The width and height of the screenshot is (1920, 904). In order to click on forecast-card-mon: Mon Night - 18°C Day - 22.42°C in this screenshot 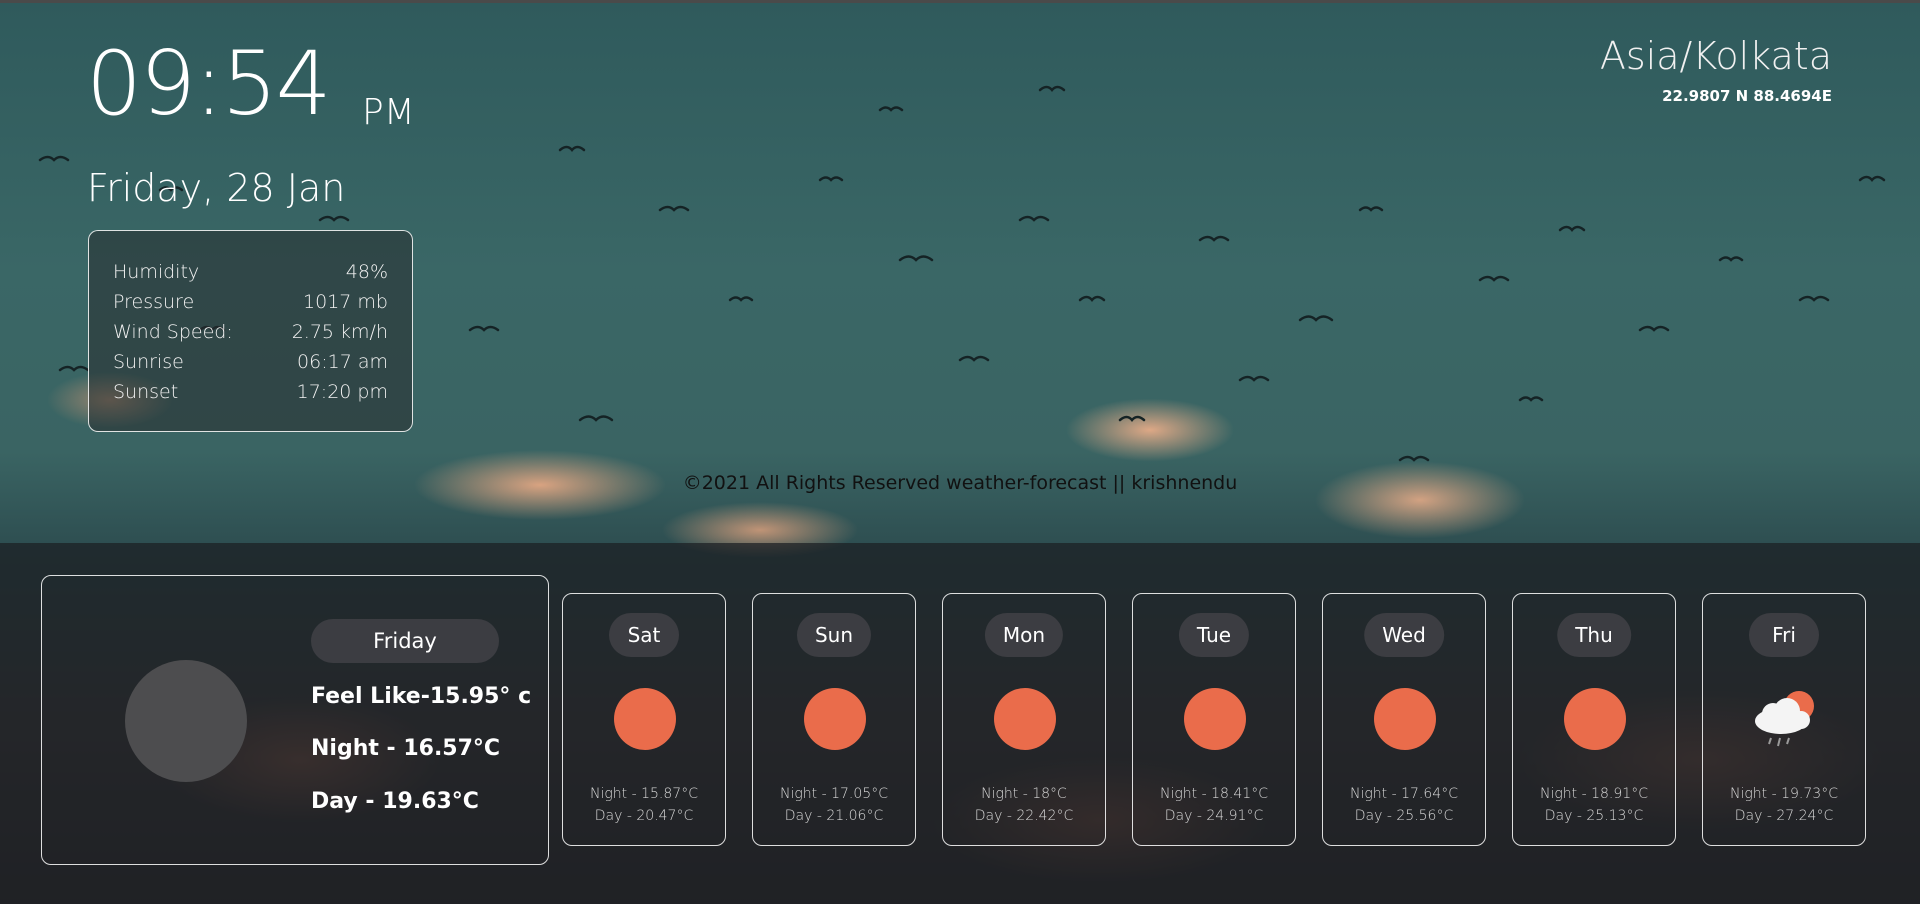, I will do `click(1024, 719)`.